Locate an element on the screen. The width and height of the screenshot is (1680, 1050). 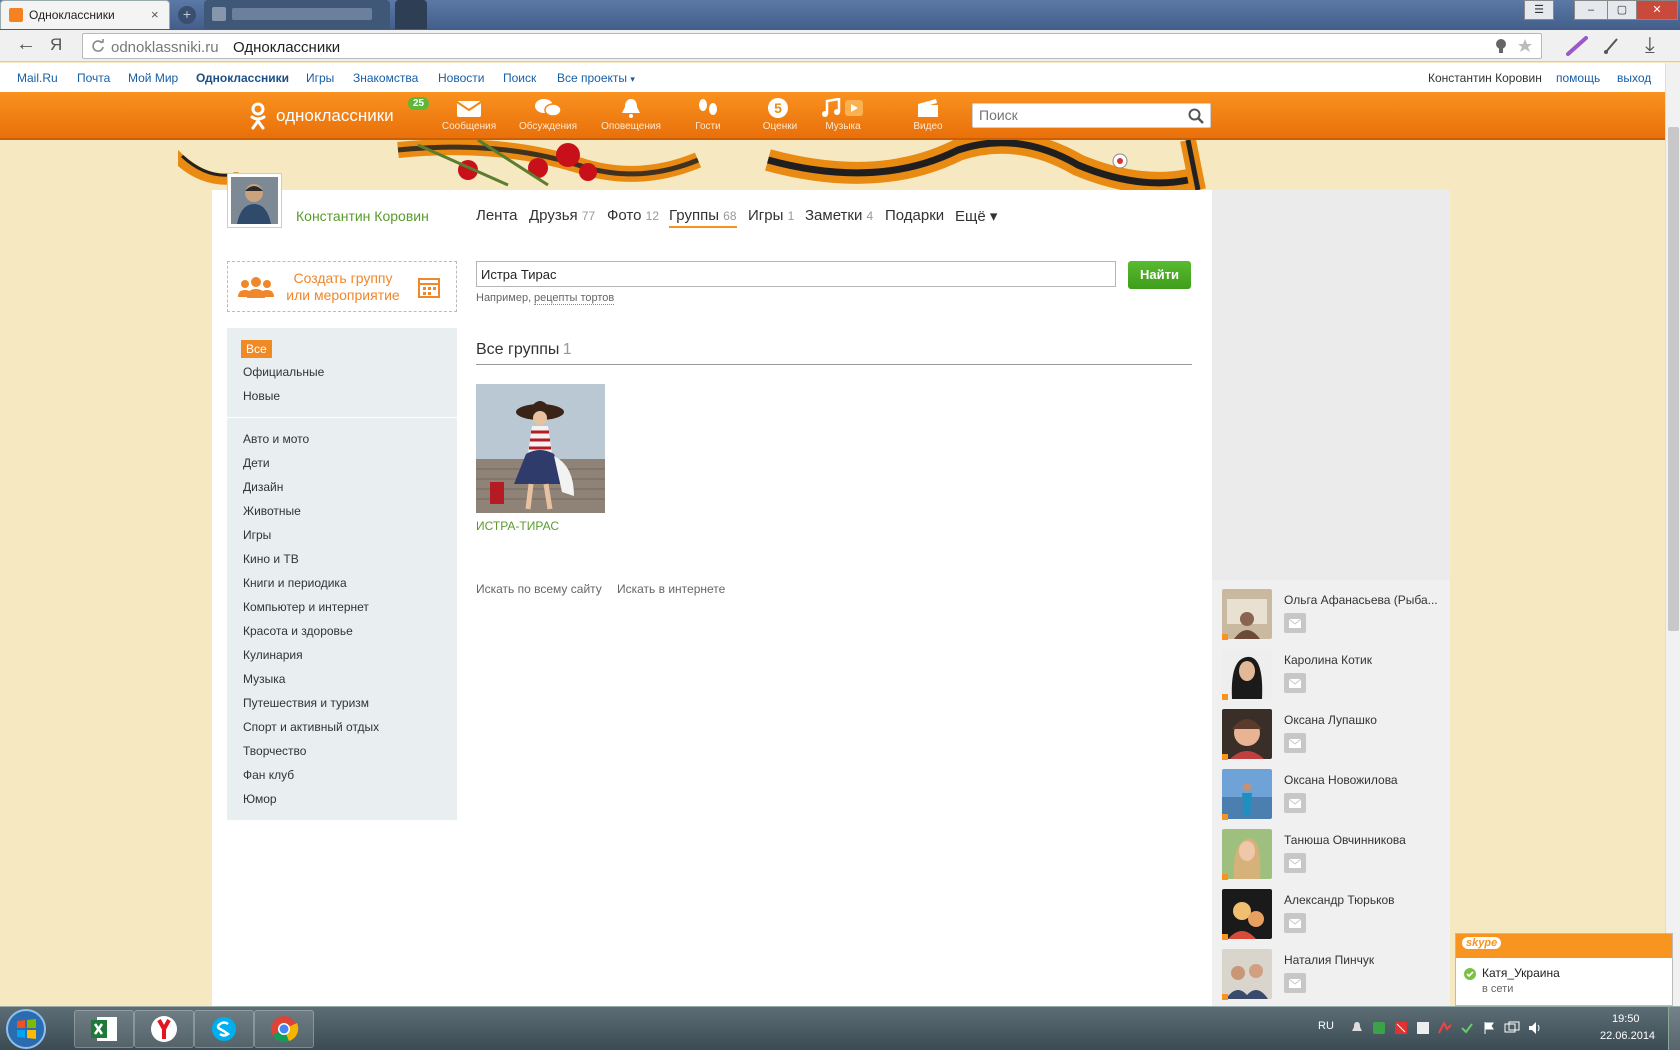
category-humor: Юмор is located at coordinates (260, 799).